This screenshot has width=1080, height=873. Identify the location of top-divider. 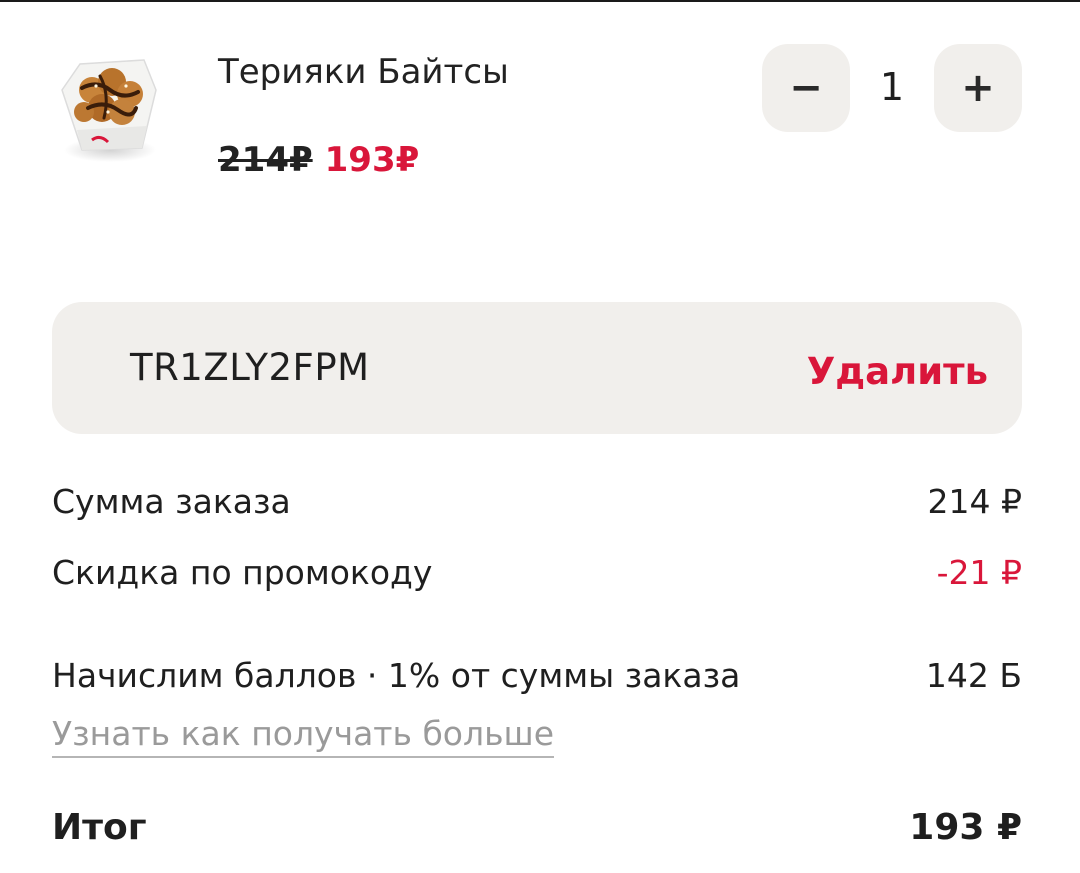
(540, 1).